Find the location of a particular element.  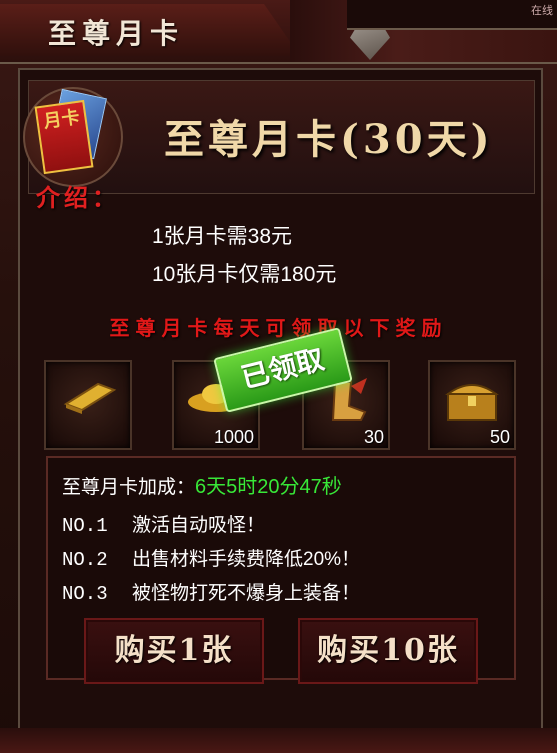

red-card-icon: 月卡 is located at coordinates (64, 137).